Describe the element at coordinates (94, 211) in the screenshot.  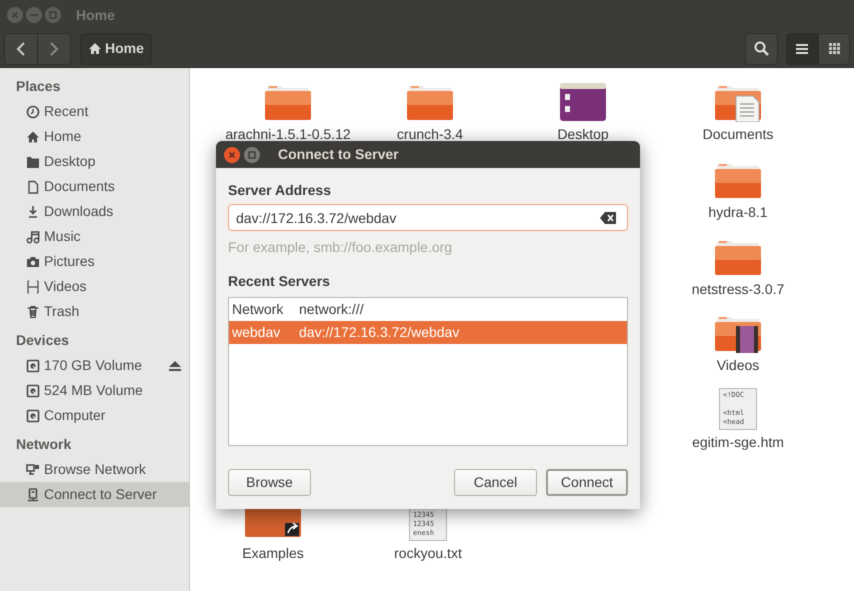
I see `sidebar-item: Downloads` at that location.